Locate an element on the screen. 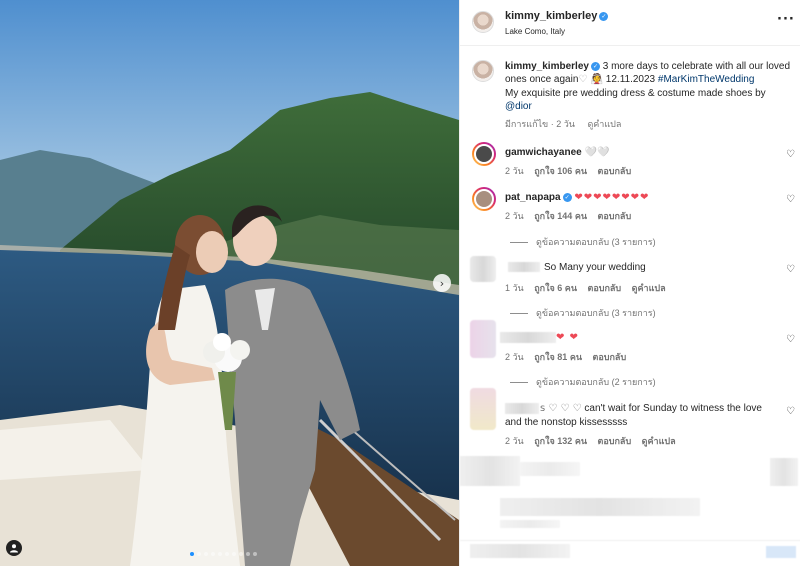  view-replies-button: ดูข้อความตอบกลับ (2 รายการ) is located at coordinates (583, 382).